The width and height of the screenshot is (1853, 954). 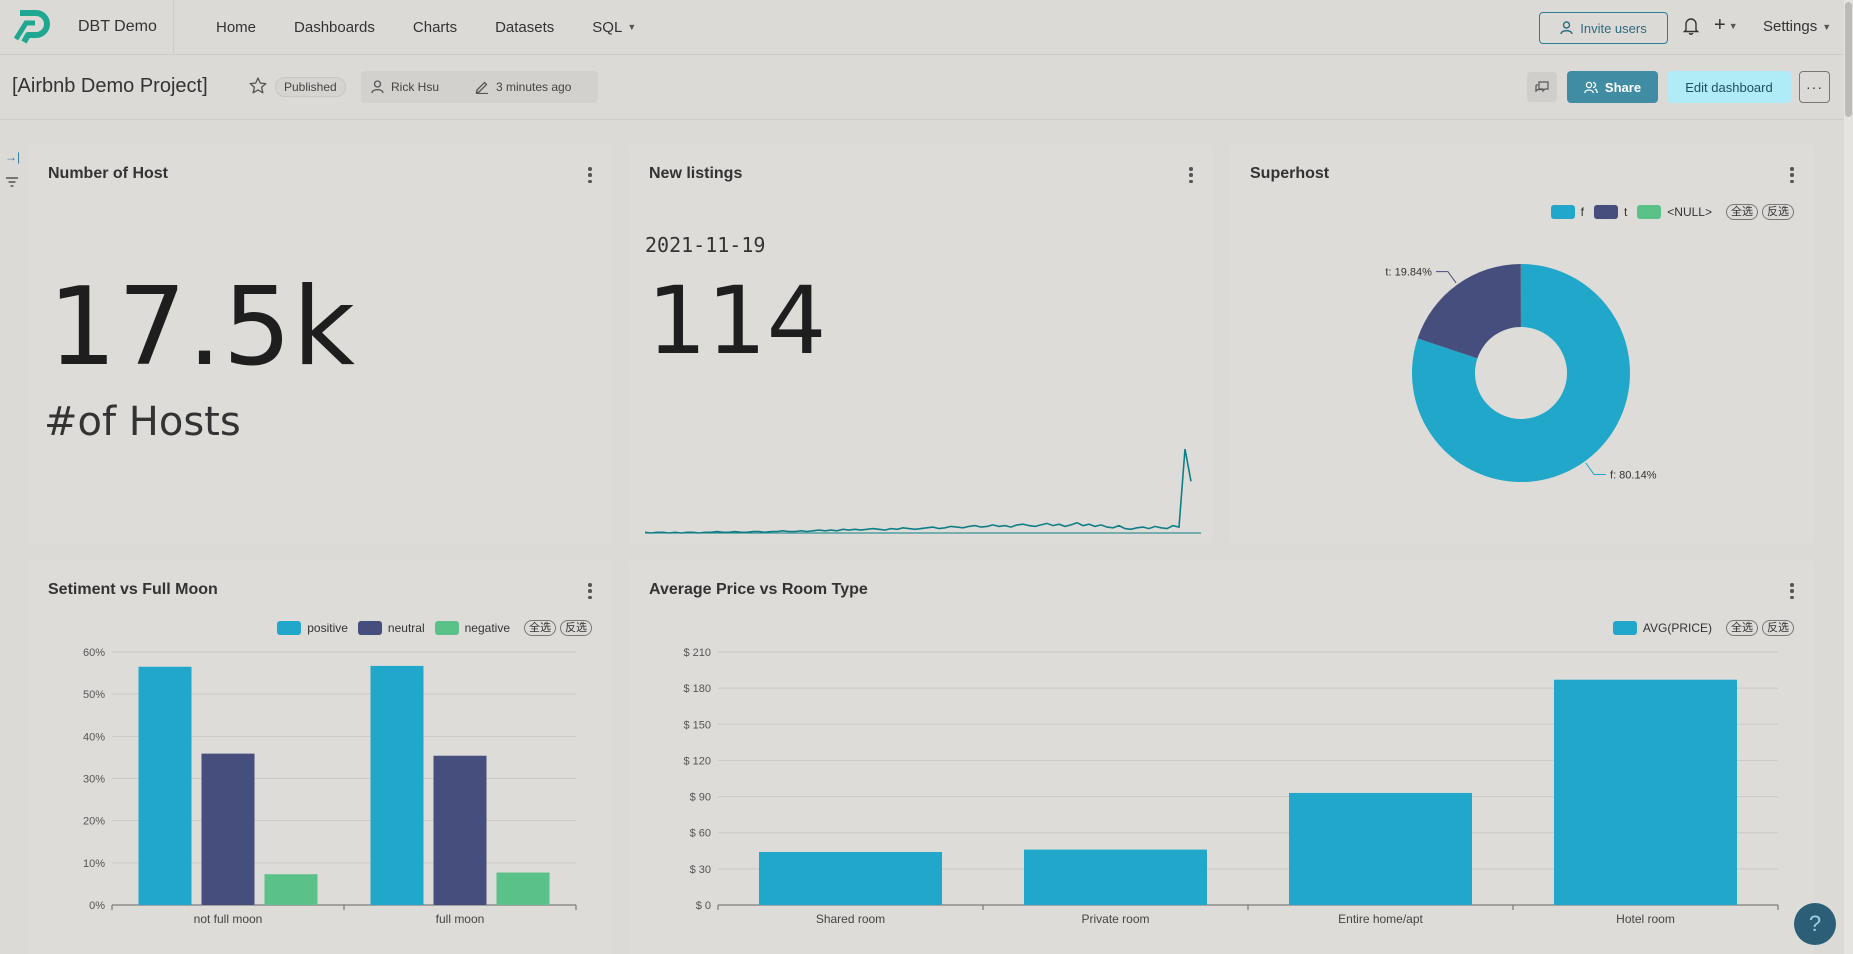 I want to click on nav-item-datasets: Datasets, so click(x=524, y=27).